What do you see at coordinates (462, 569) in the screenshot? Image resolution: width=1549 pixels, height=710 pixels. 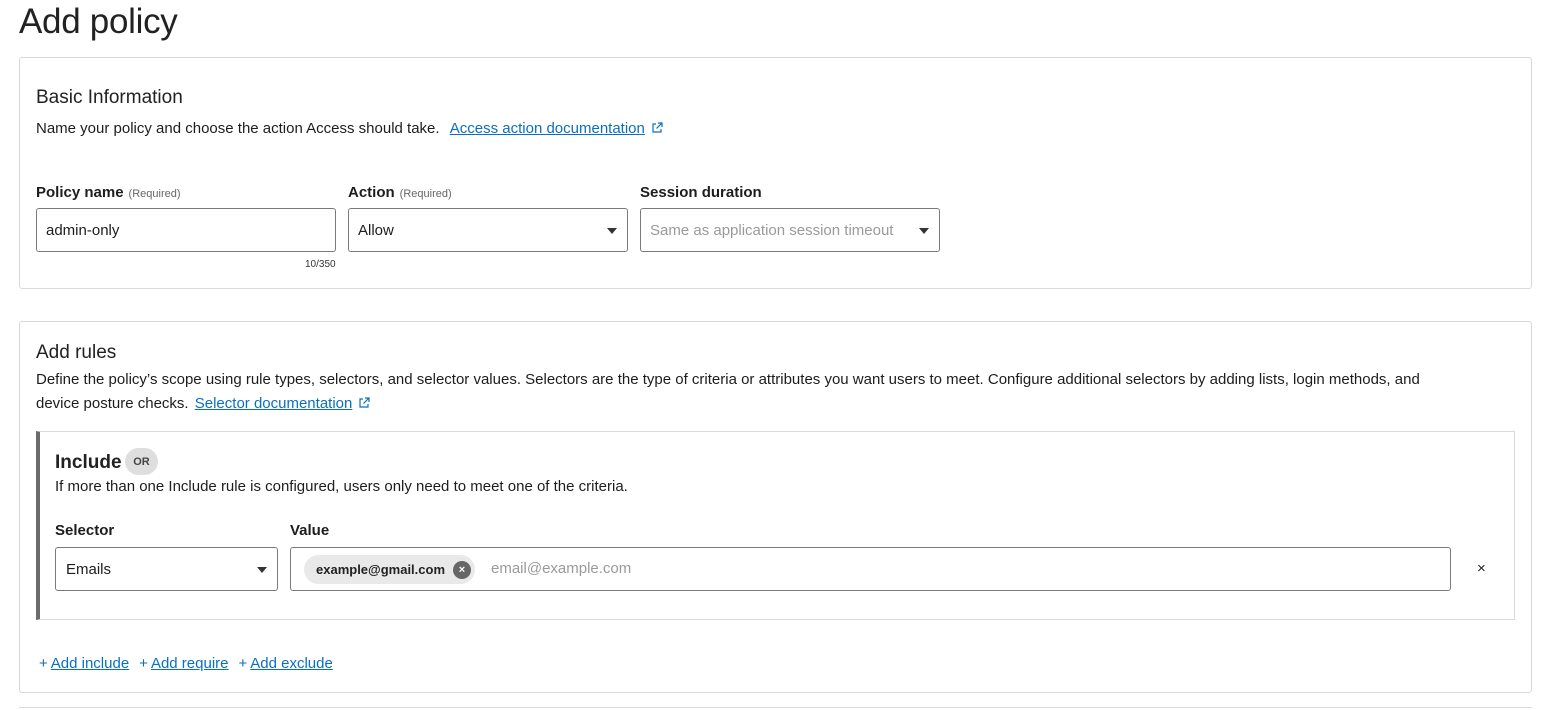 I see `chip-remove-icon: ×` at bounding box center [462, 569].